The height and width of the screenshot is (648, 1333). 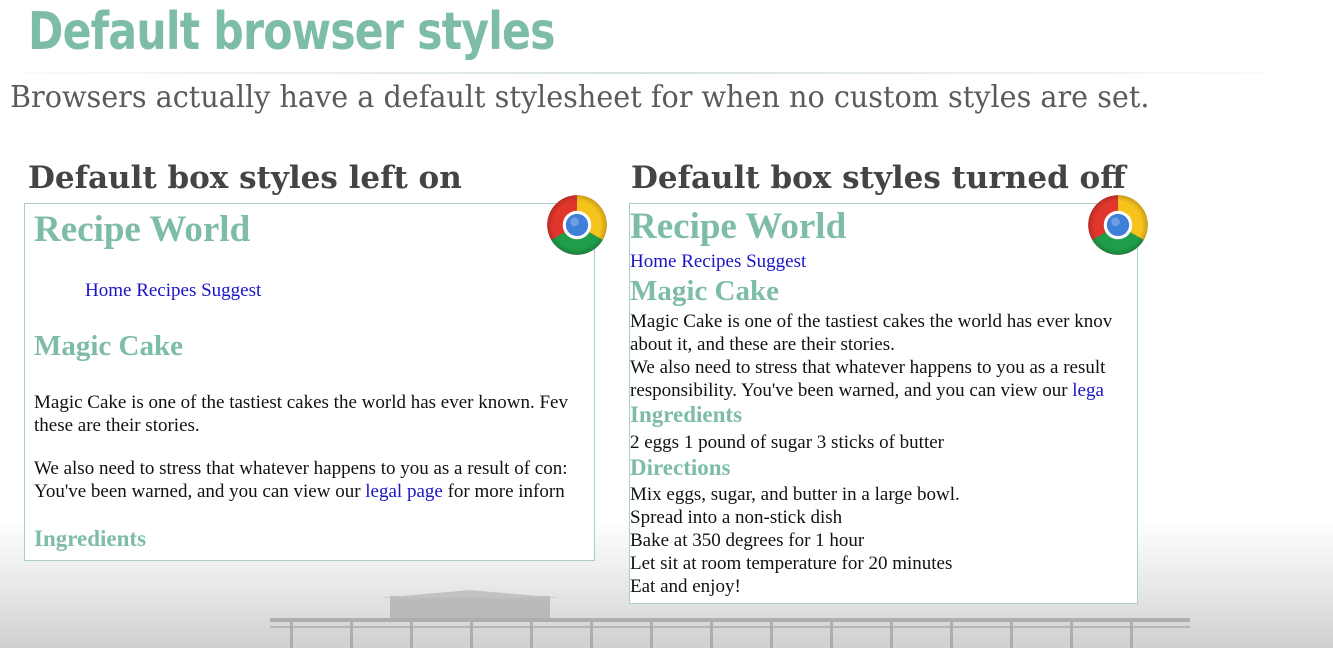 I want to click on direction-step: Bake at 350 degrees for 1 hour, so click(x=747, y=540).